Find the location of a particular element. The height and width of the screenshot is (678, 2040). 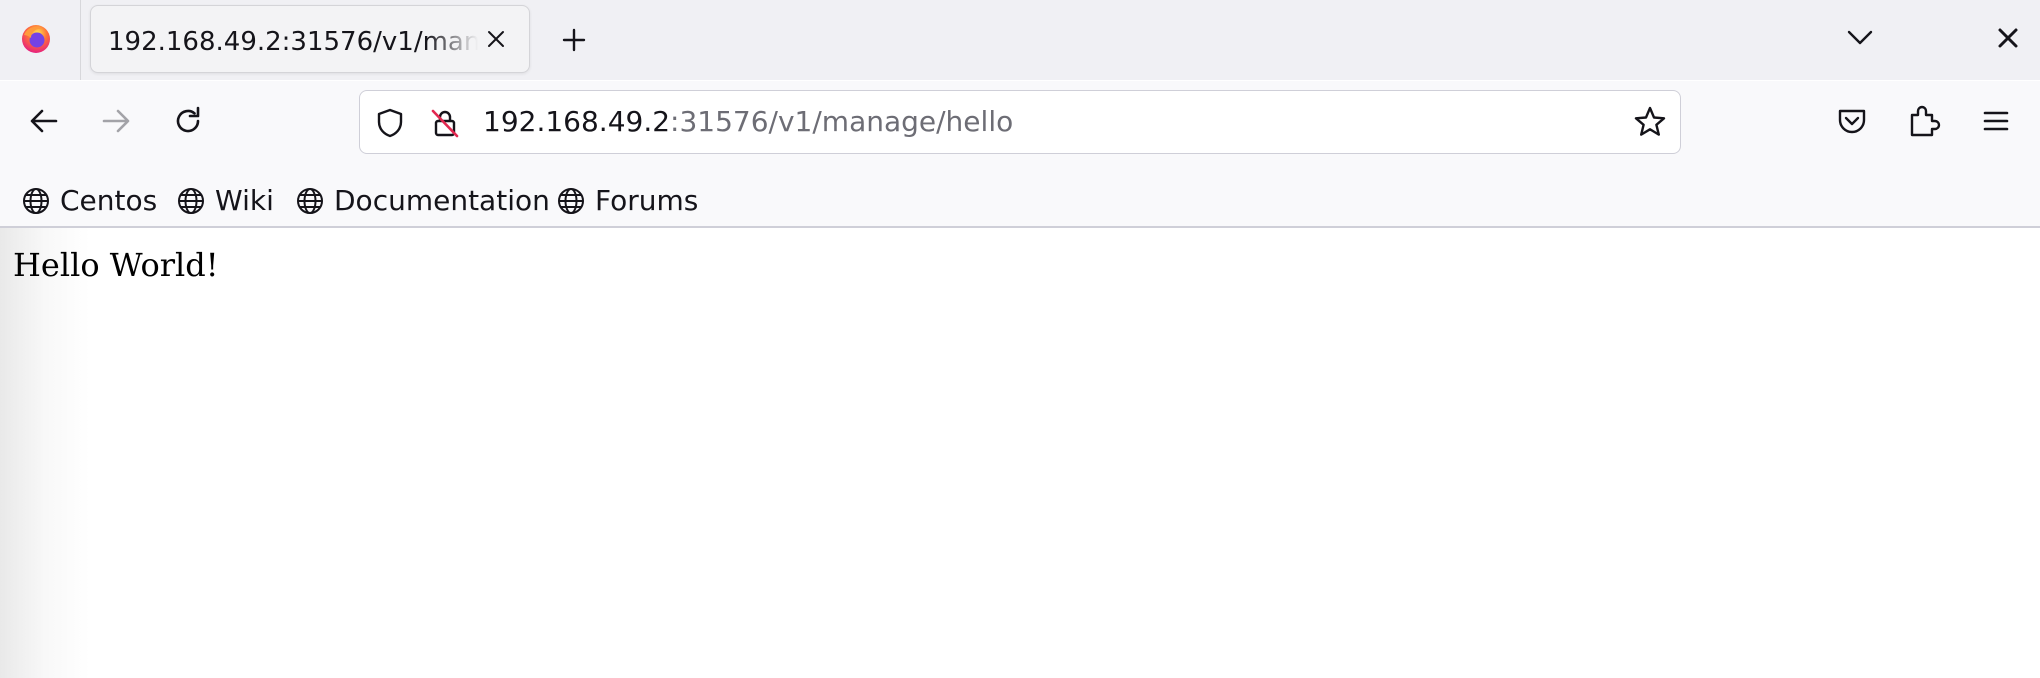

app-menu-button is located at coordinates (1996, 121).